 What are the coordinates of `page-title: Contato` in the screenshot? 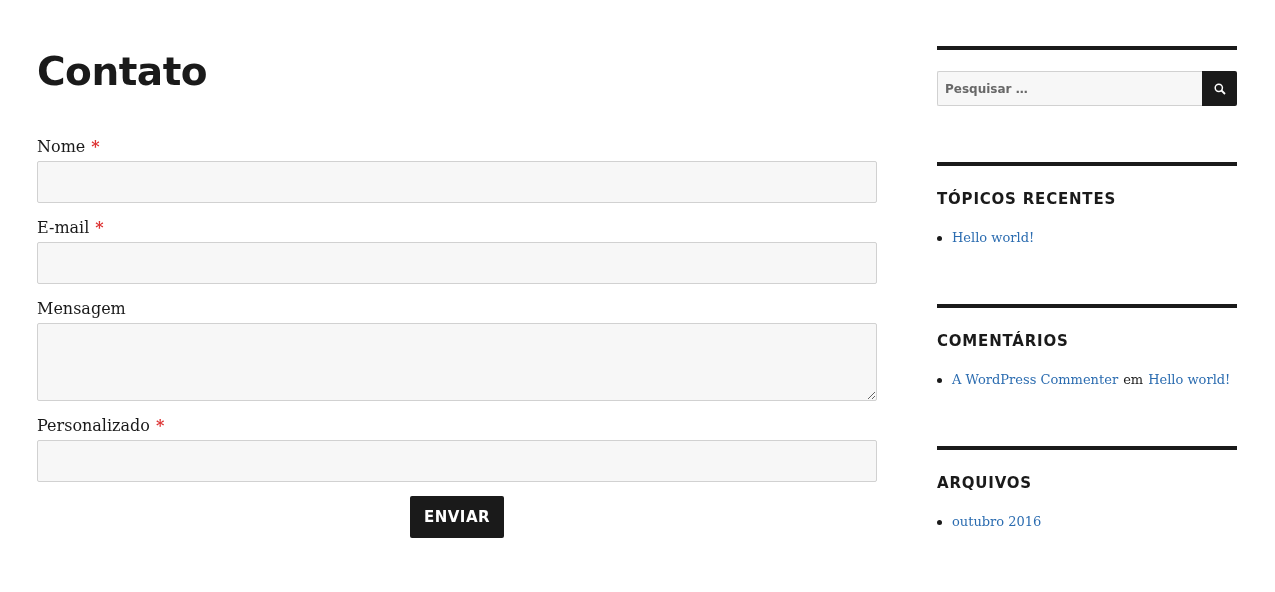 It's located at (123, 72).